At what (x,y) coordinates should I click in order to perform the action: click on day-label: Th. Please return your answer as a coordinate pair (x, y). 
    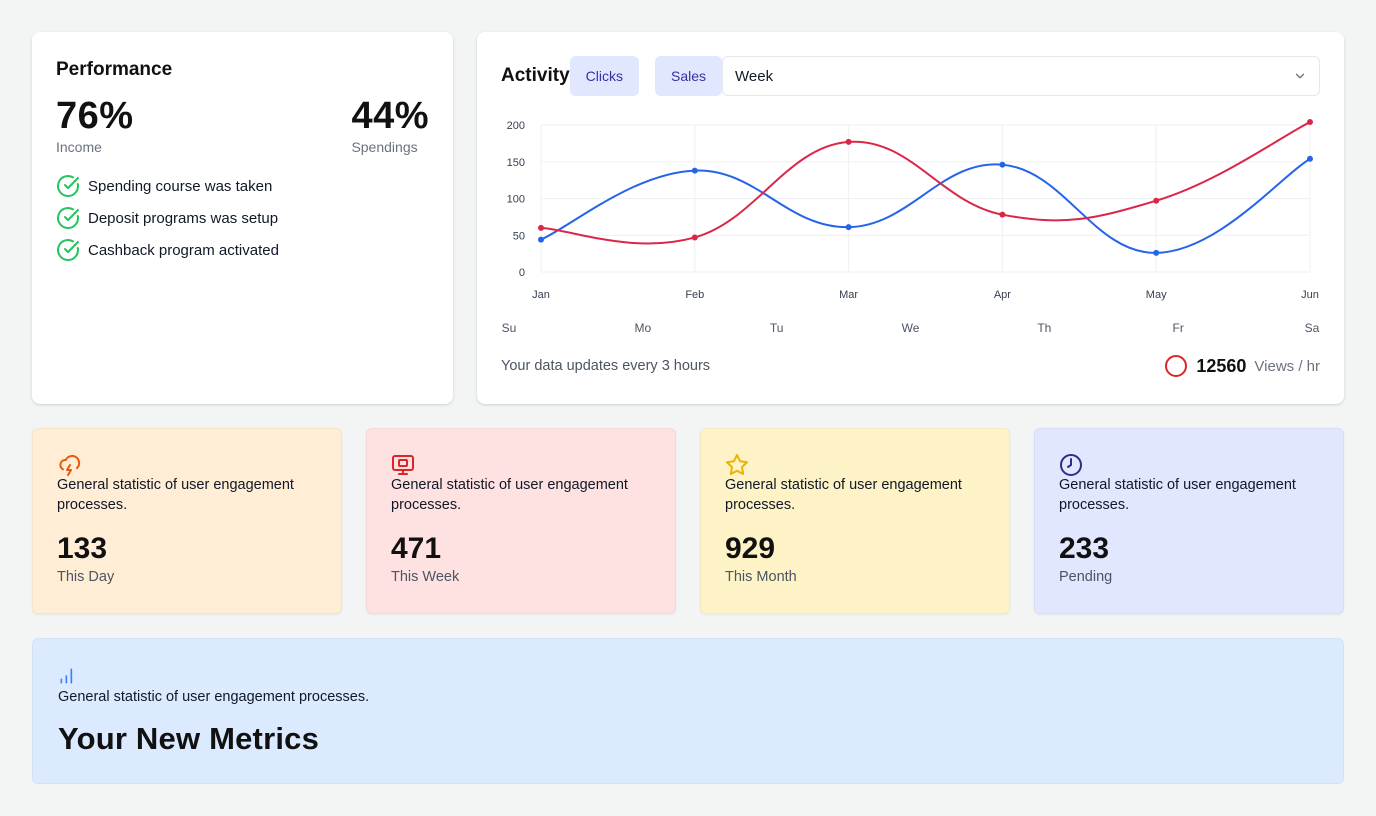
    Looking at the image, I should click on (1044, 328).